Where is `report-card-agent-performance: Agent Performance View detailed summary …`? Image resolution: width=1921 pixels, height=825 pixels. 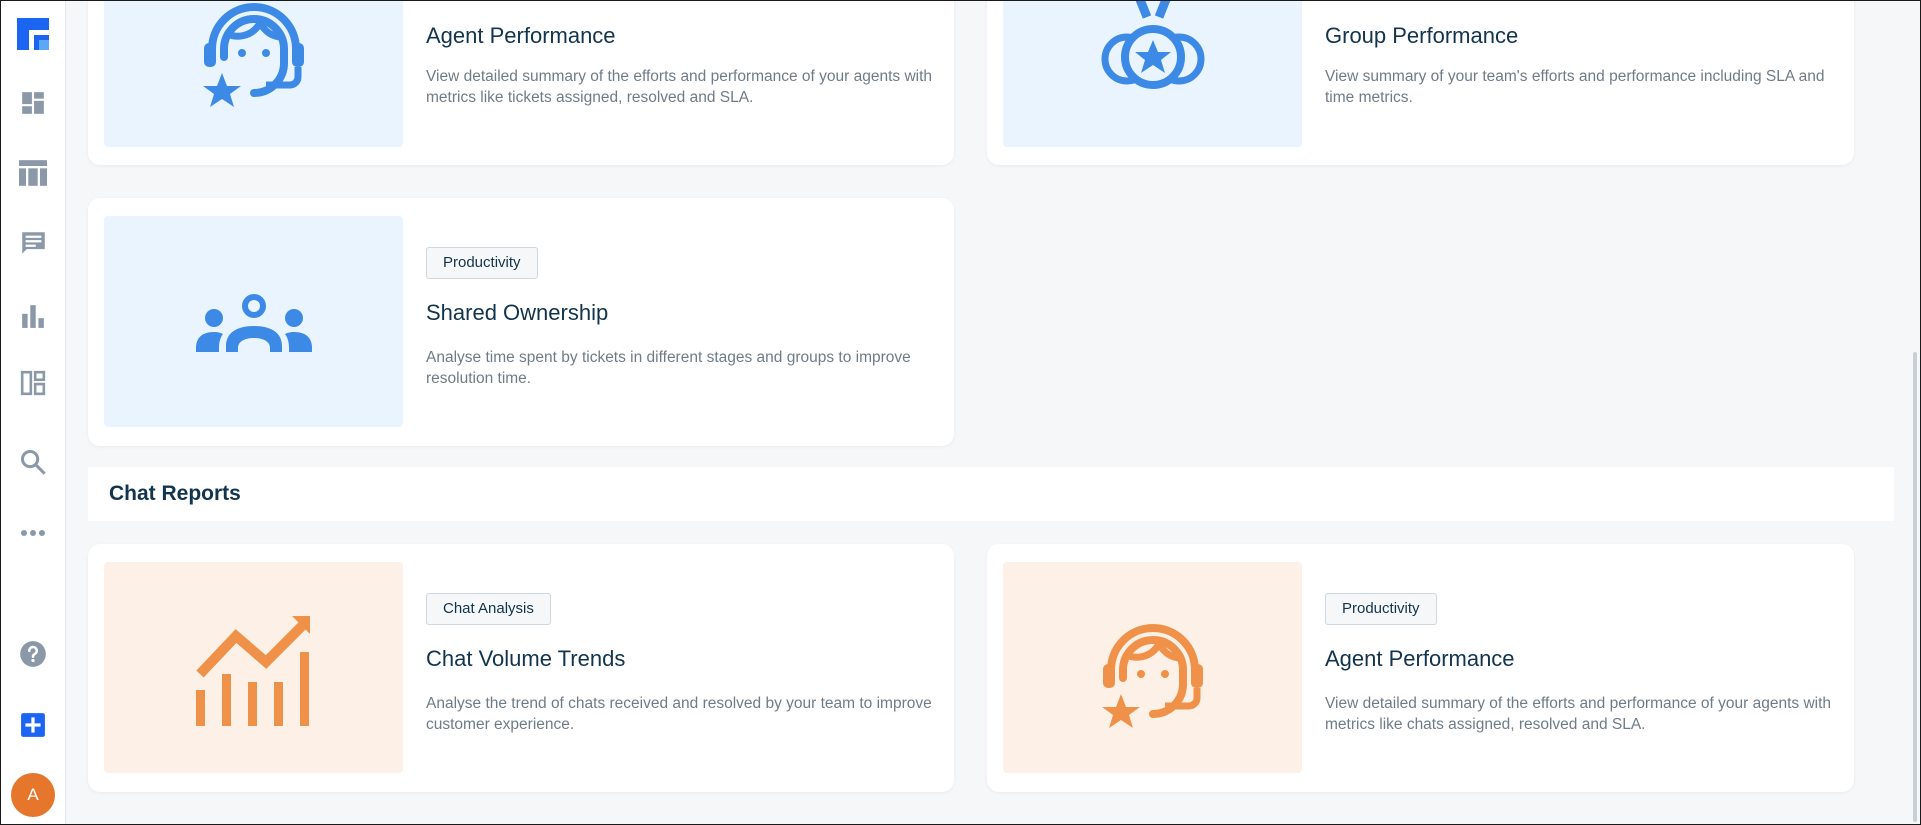
report-card-agent-performance: Agent Performance View detailed summary … is located at coordinates (521, 82).